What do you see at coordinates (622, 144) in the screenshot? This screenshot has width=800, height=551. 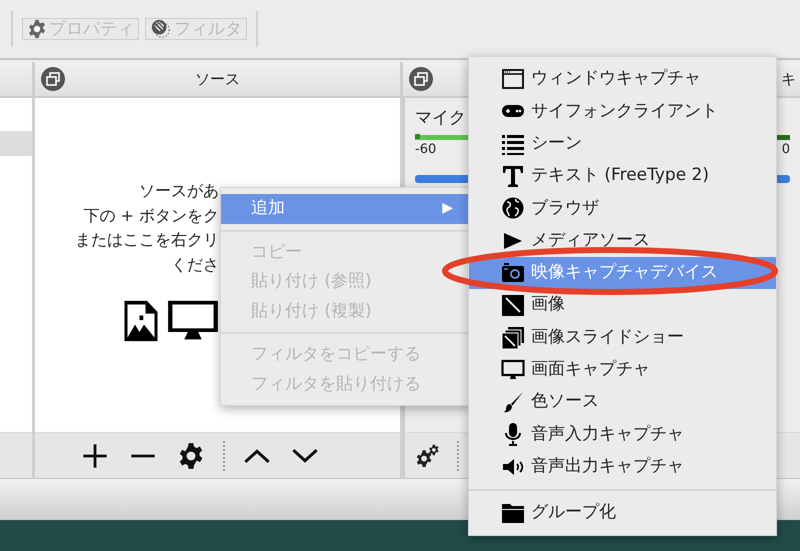 I see `menu-item: シーン` at bounding box center [622, 144].